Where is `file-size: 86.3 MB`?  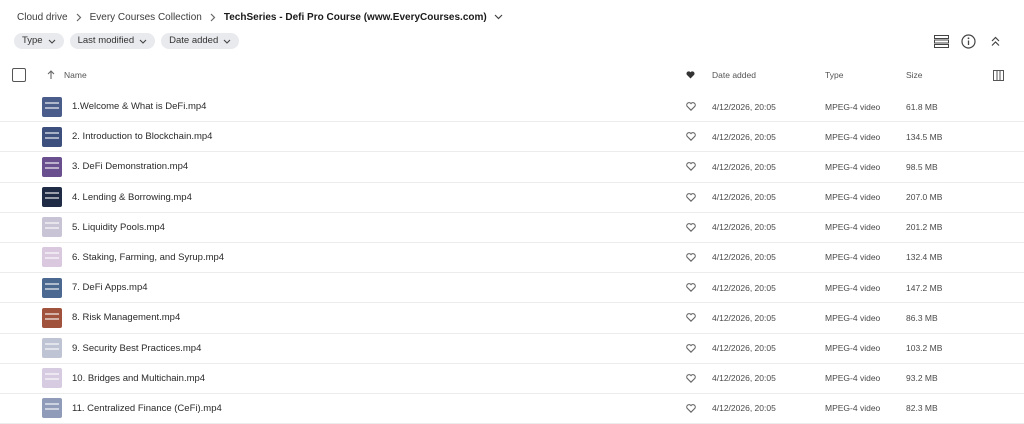 file-size: 86.3 MB is located at coordinates (922, 317).